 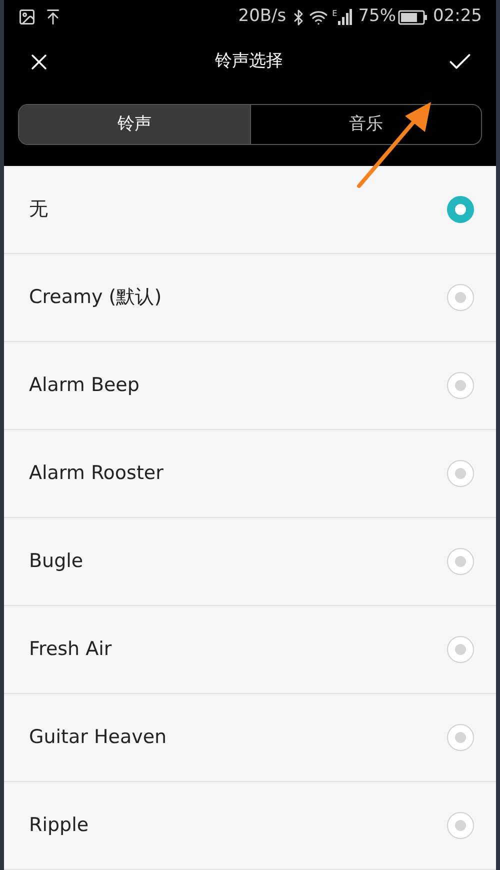 What do you see at coordinates (457, 16) in the screenshot?
I see `clock: 02:25` at bounding box center [457, 16].